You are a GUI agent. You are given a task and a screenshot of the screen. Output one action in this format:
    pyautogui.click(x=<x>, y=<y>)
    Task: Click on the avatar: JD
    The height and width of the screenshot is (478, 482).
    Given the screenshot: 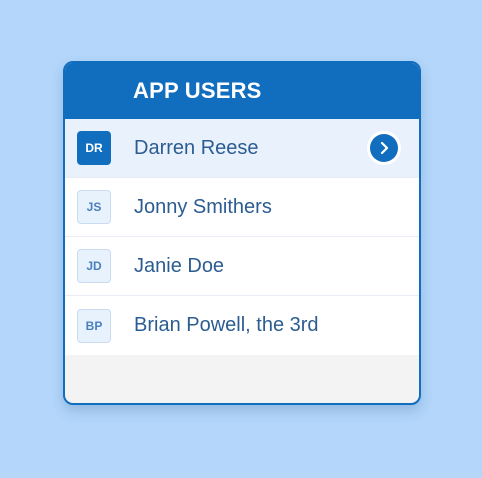 What is the action you would take?
    pyautogui.click(x=94, y=266)
    